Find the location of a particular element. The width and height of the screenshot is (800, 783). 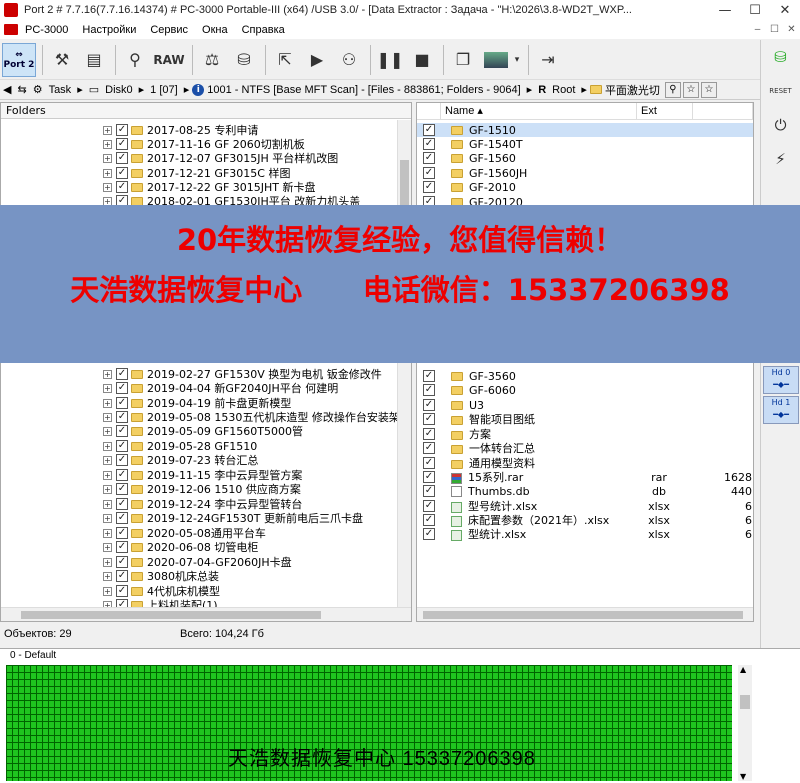

hd0-button: Hd 0 ━◆━ is located at coordinates (781, 380).